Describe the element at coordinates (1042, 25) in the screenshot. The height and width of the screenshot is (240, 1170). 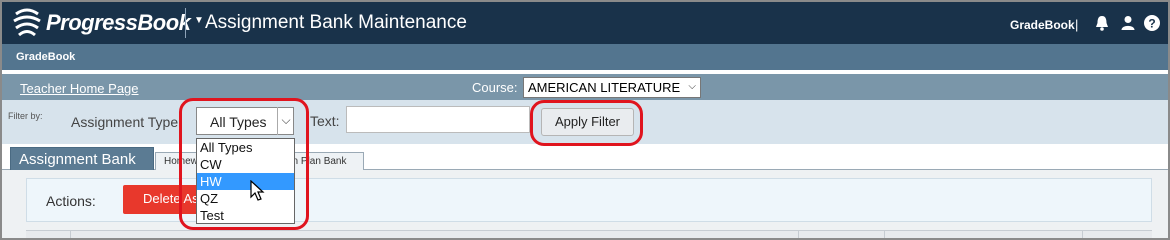
I see `gradebook-link: GradeBook` at that location.